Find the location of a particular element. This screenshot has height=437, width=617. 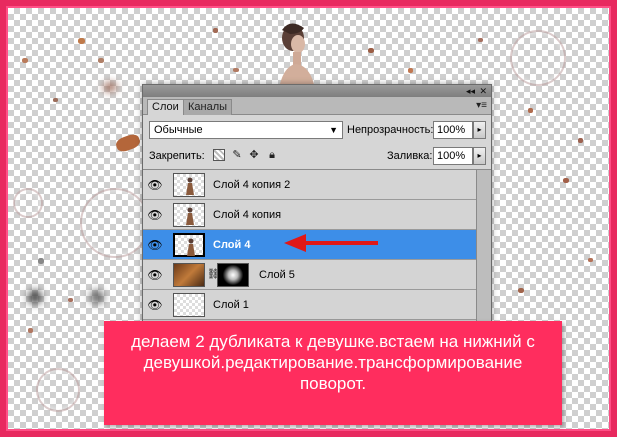

lock-icon: 🔒︎ is located at coordinates (272, 155).